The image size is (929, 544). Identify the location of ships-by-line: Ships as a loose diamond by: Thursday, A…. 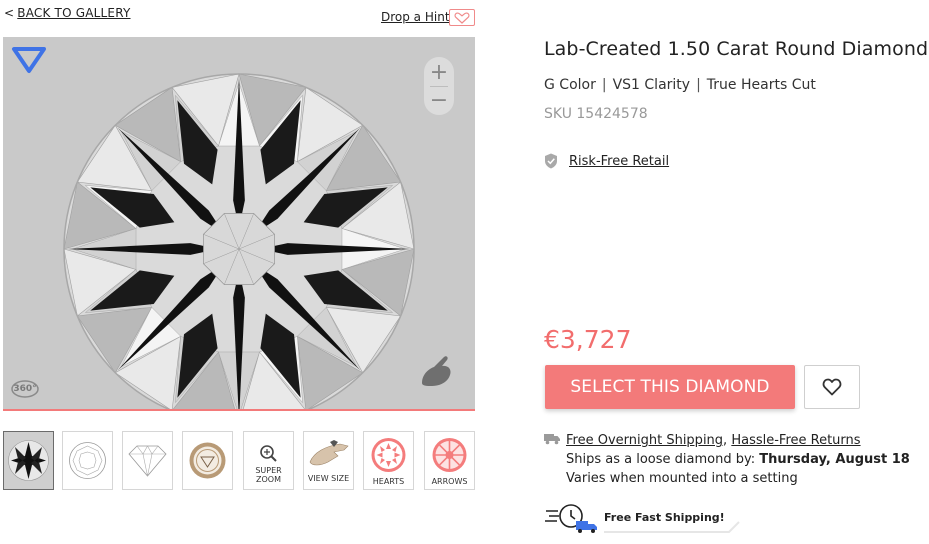
(738, 459).